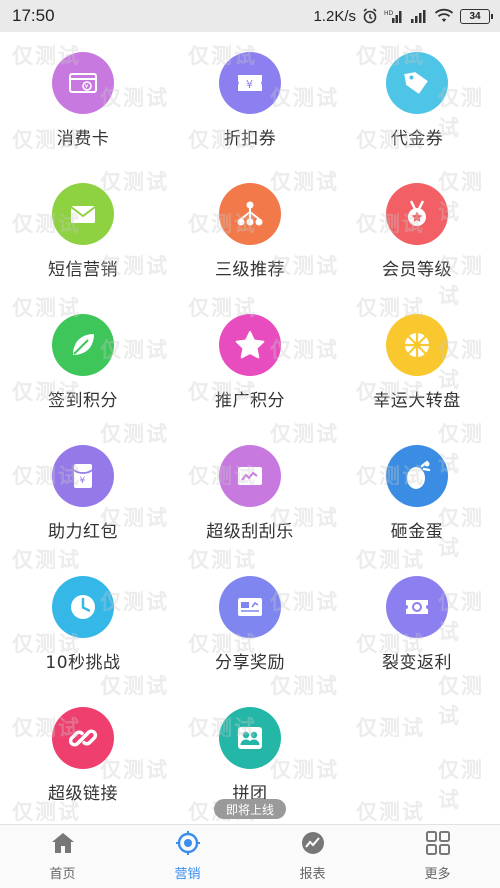 The height and width of the screenshot is (888, 500). What do you see at coordinates (417, 663) in the screenshot?
I see `marketing-tool-label: 裂变返利` at bounding box center [417, 663].